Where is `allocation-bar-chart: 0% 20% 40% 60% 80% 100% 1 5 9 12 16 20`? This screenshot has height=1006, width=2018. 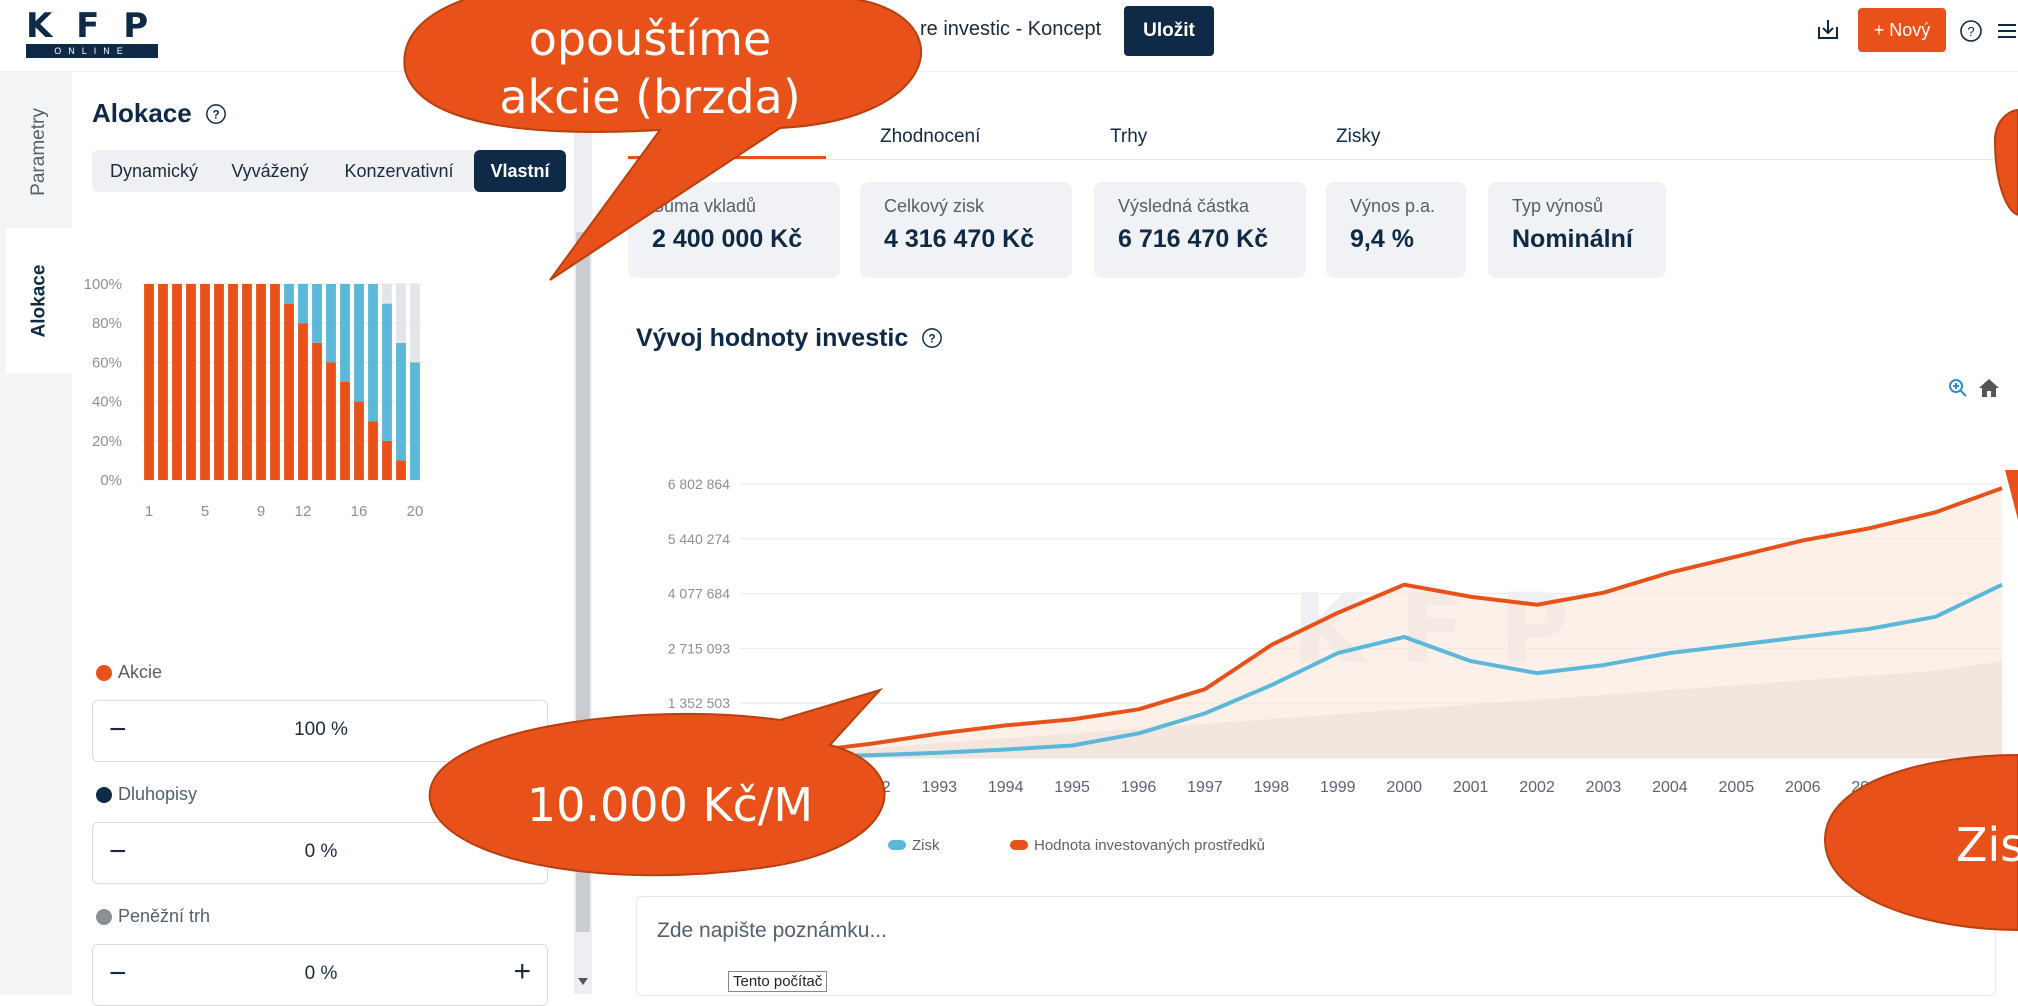 allocation-bar-chart: 0% 20% 40% 60% 80% 100% 1 5 9 12 16 20 is located at coordinates (254, 398).